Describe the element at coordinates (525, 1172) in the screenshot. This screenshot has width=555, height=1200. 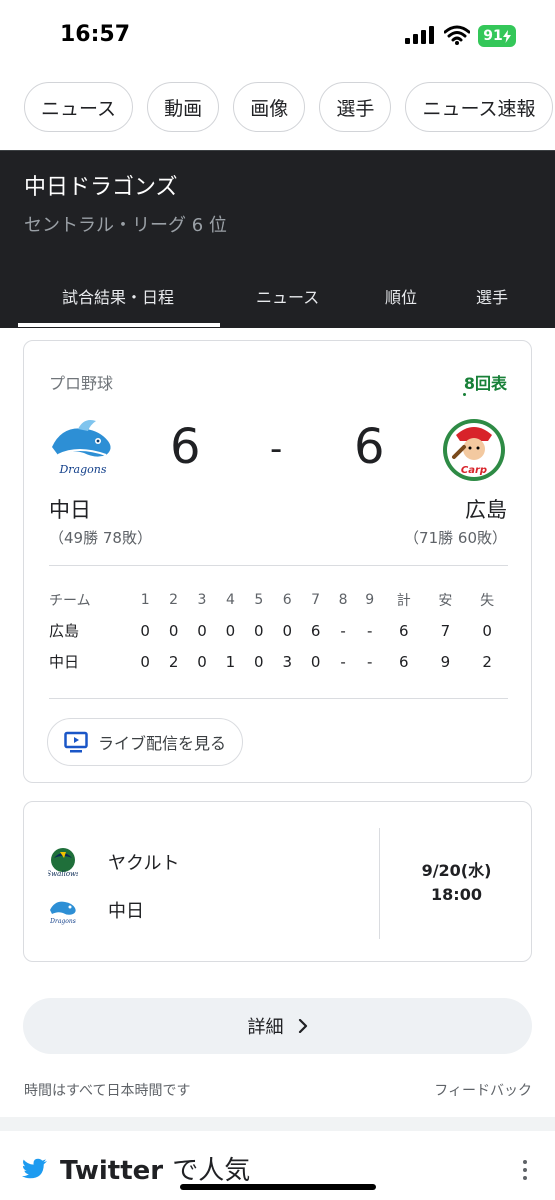
I see `more-options-icon` at that location.